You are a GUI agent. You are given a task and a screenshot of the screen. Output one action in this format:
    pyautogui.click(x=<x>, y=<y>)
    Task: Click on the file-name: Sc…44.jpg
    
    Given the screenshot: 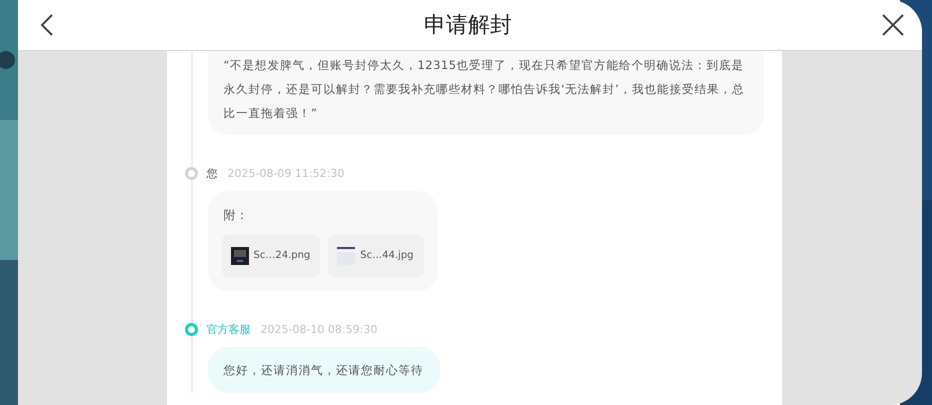 What is the action you would take?
    pyautogui.click(x=387, y=256)
    